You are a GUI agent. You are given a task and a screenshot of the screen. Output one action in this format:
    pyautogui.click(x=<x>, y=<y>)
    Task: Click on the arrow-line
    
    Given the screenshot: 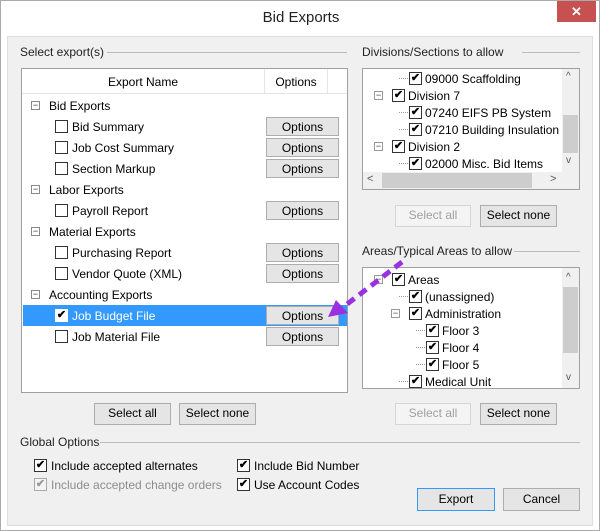 What is the action you would take?
    pyautogui.click(x=372, y=285)
    